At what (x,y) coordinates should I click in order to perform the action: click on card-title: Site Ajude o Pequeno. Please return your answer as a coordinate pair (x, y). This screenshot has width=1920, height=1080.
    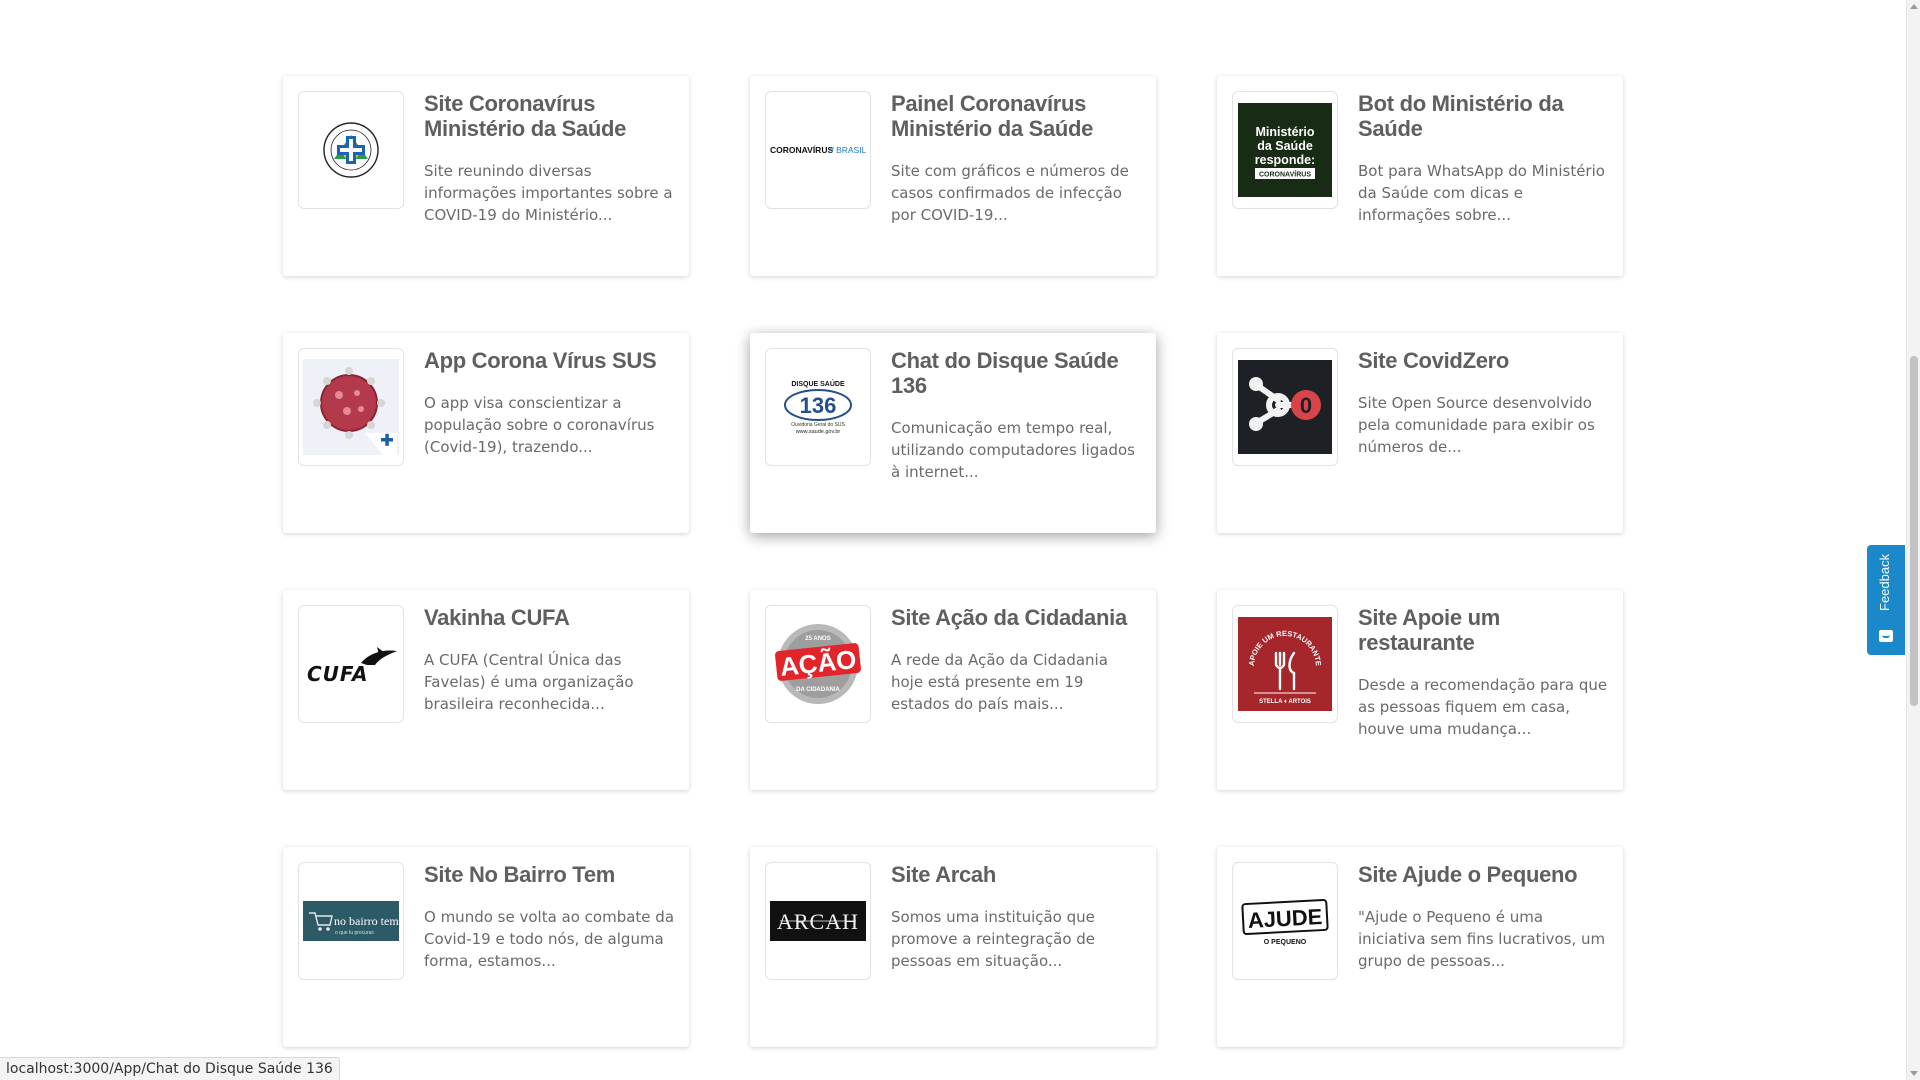
    Looking at the image, I should click on (1468, 874).